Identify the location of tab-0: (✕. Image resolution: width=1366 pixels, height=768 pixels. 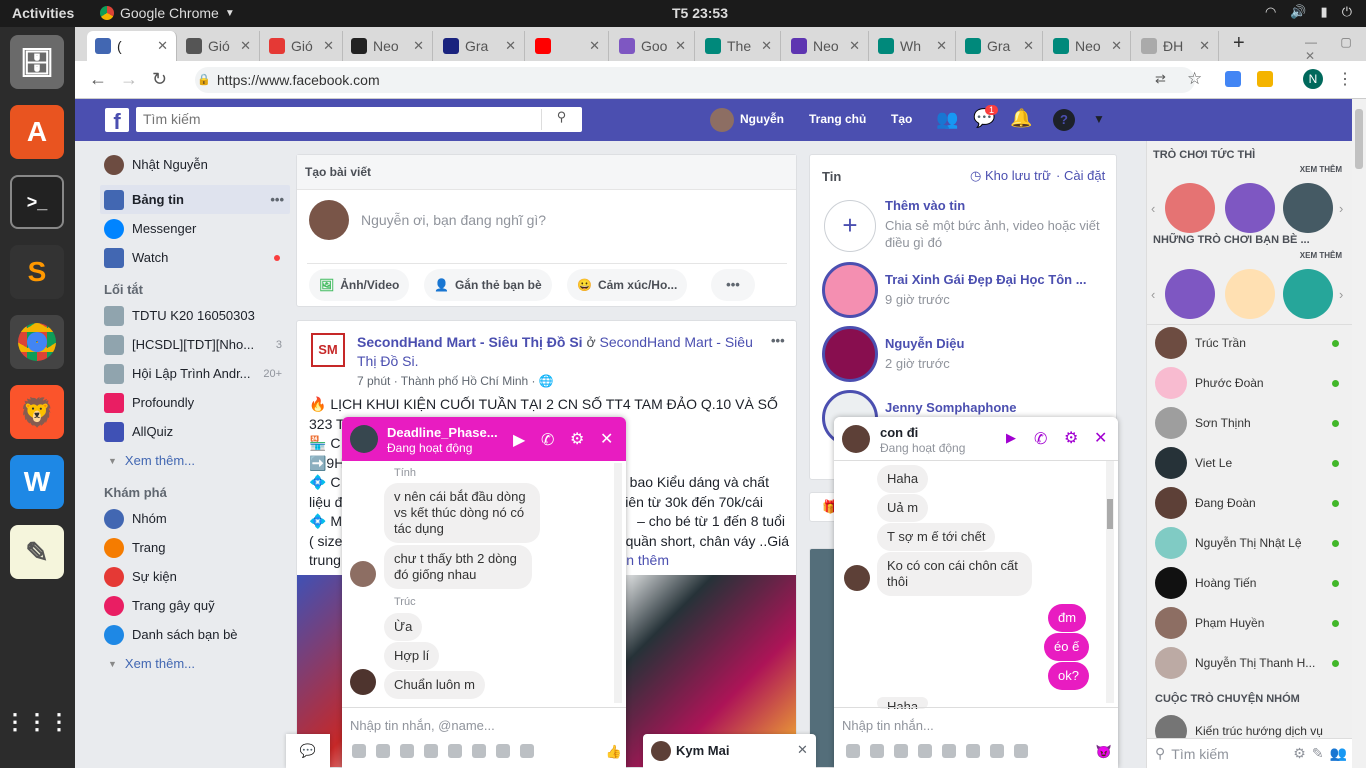
(132, 46).